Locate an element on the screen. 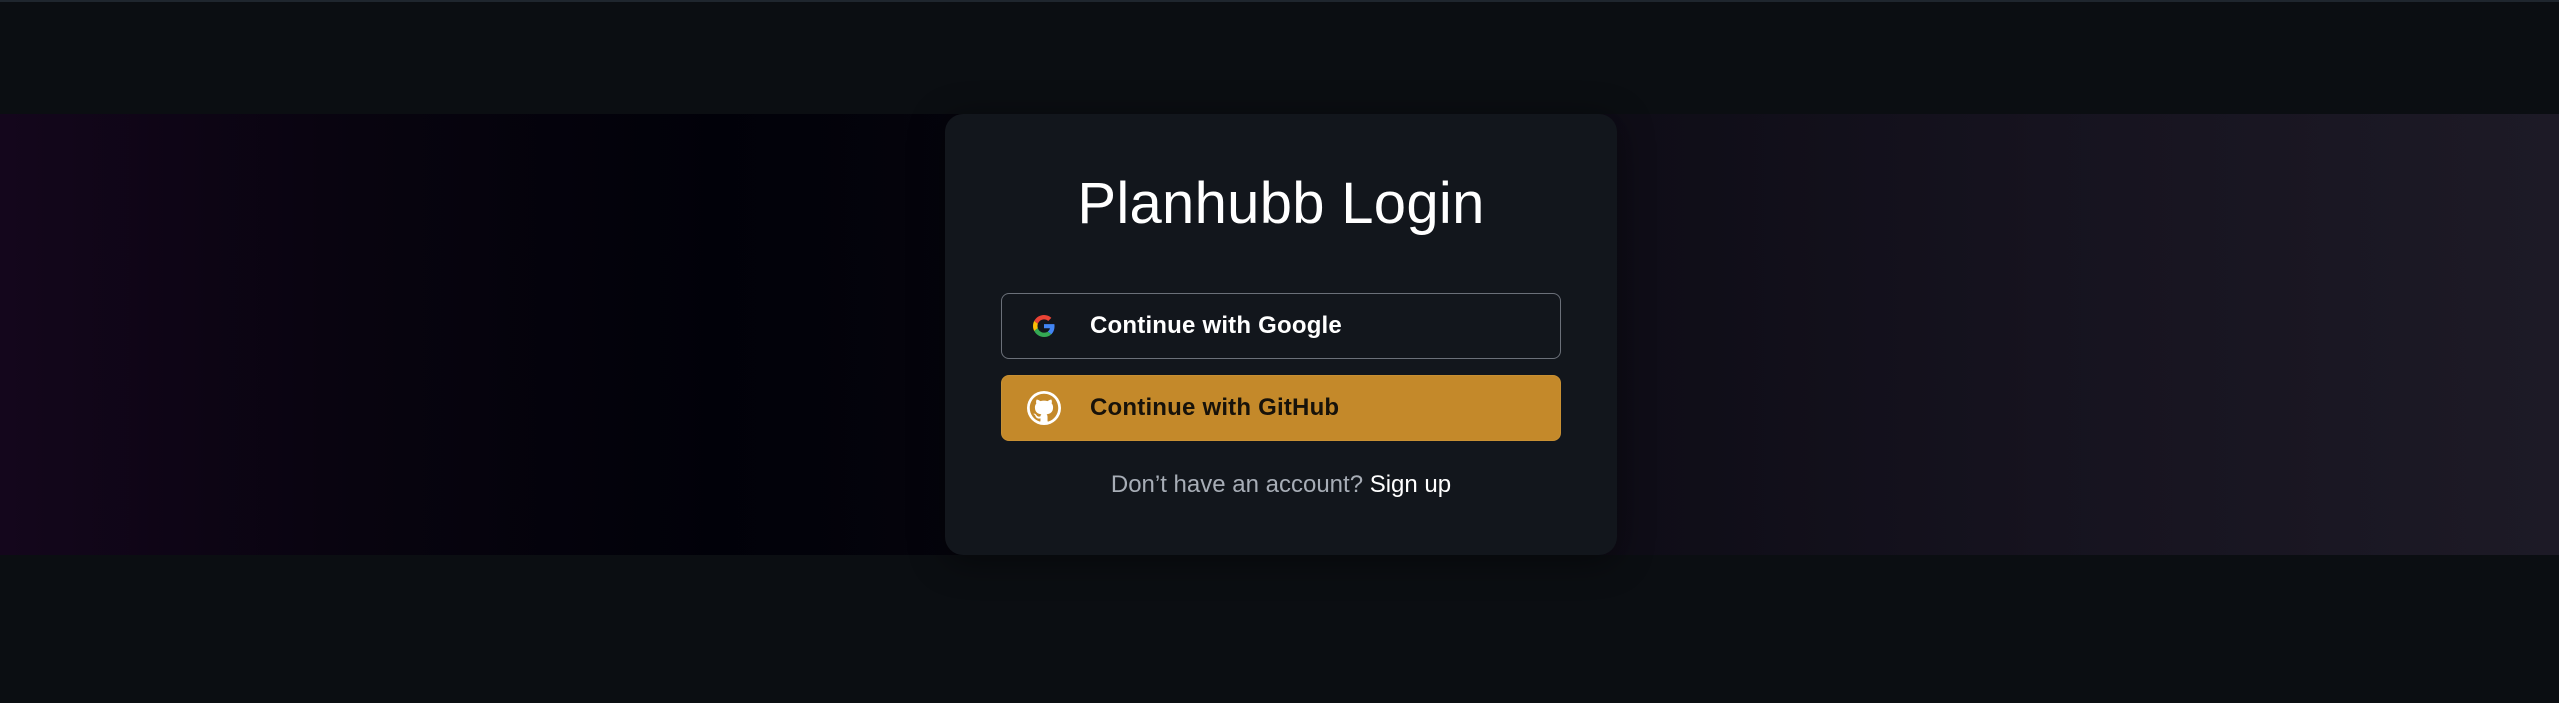 This screenshot has width=2559, height=703. signup-link: Sign up is located at coordinates (1410, 484).